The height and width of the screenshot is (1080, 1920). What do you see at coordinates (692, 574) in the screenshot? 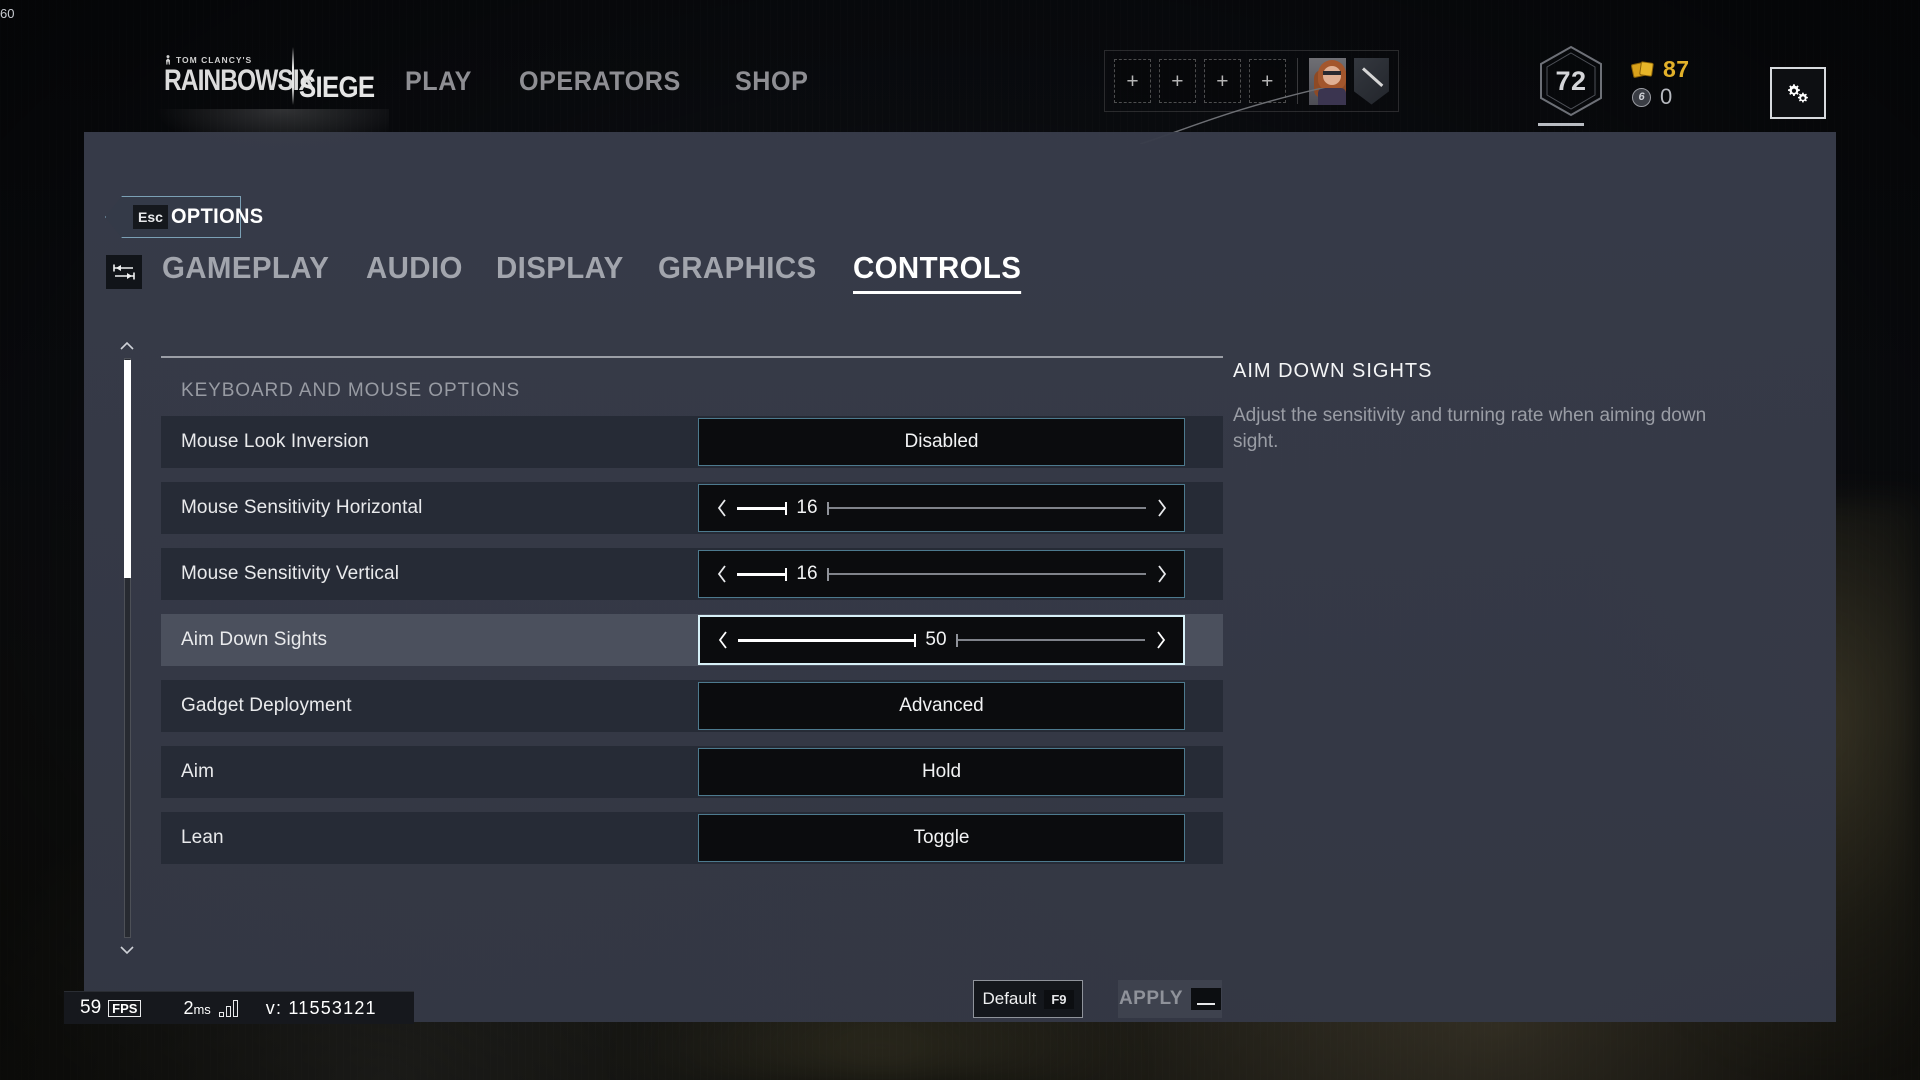
I see `setting-row-mouse-sensitivity-vertical: Mouse Sensitivity Vertical 16` at bounding box center [692, 574].